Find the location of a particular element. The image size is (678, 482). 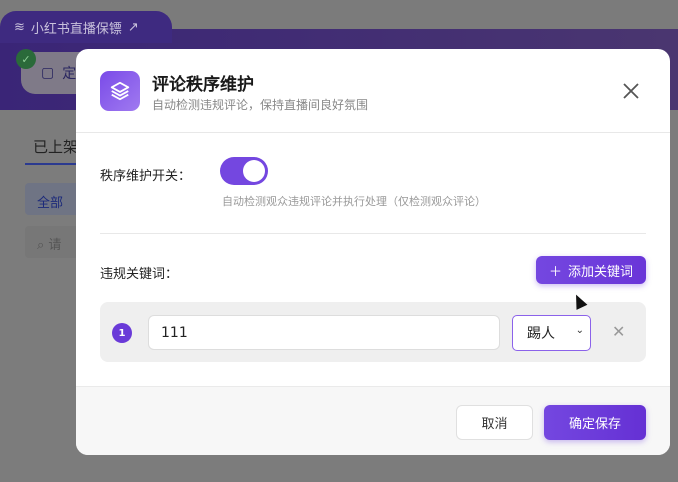

dialog-subtitle: 自动检测违规评论，保持直播间良好氛围 is located at coordinates (260, 105).